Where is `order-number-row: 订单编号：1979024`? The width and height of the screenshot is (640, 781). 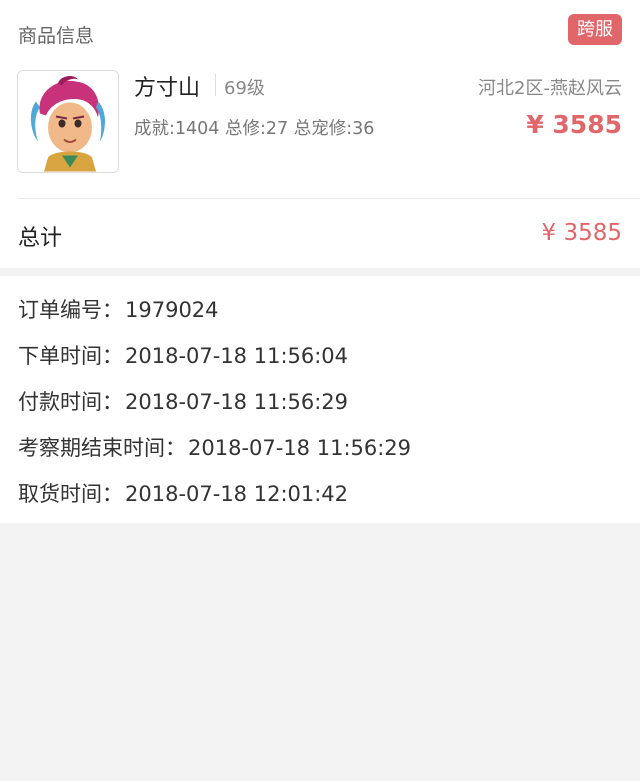 order-number-row: 订单编号：1979024 is located at coordinates (118, 309).